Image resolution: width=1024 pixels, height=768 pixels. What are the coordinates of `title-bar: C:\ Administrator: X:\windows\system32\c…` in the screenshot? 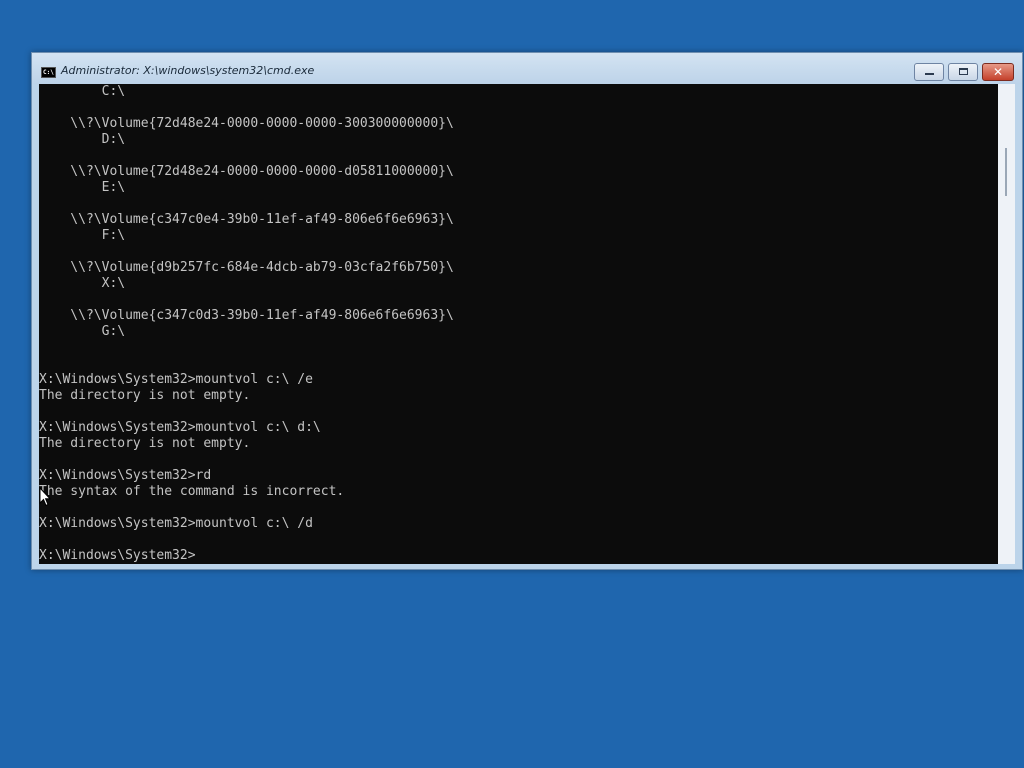 It's located at (527, 68).